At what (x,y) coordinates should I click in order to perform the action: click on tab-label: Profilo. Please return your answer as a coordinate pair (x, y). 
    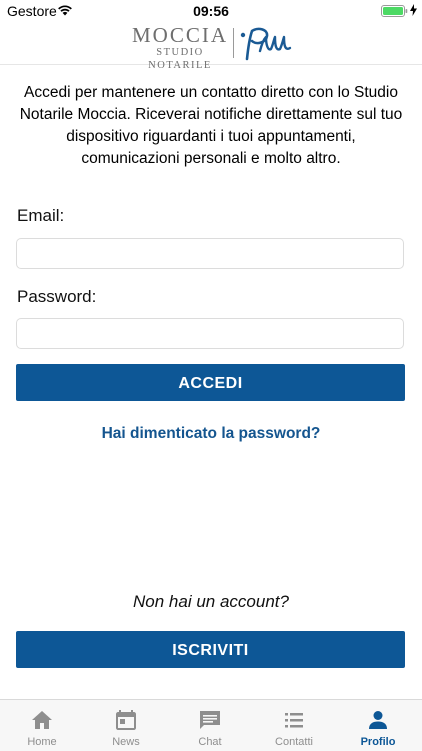
    Looking at the image, I should click on (378, 742).